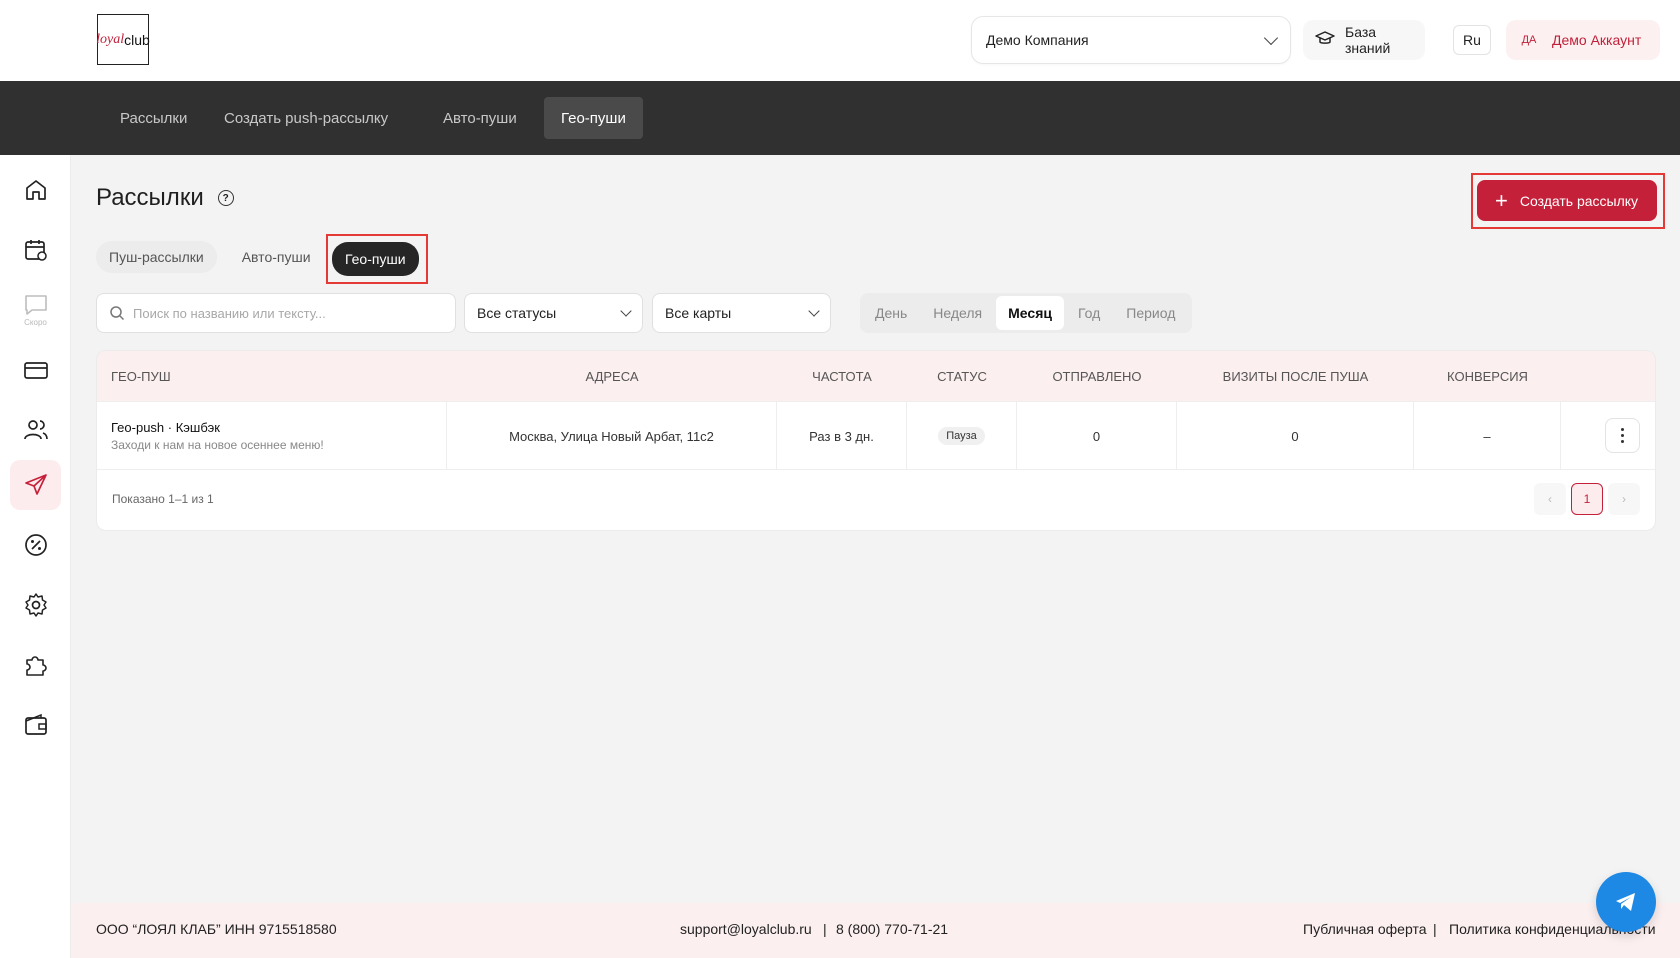 Image resolution: width=1680 pixels, height=958 pixels. I want to click on sidebar-item-clients, so click(35, 430).